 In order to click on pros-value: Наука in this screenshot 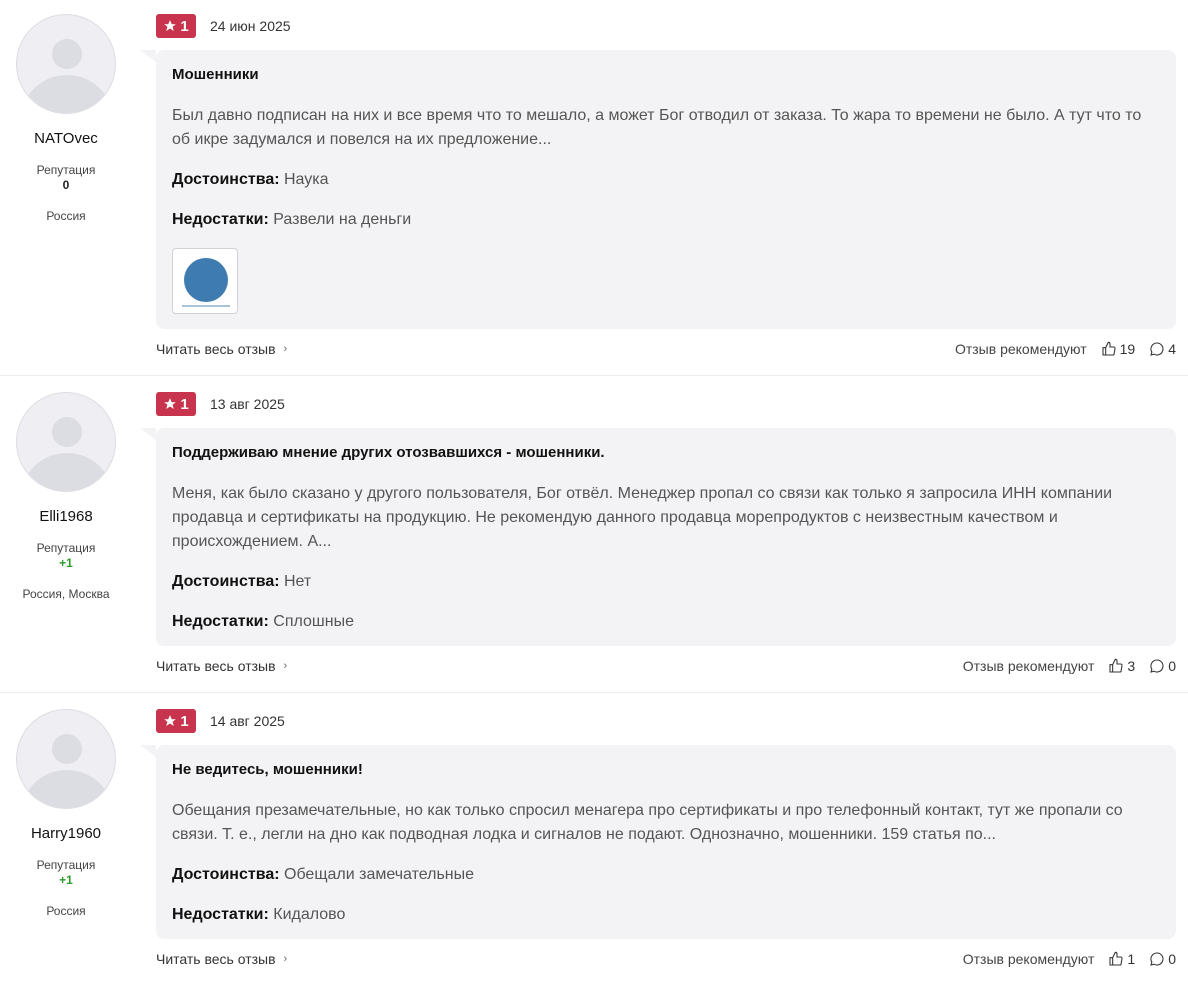, I will do `click(306, 179)`.